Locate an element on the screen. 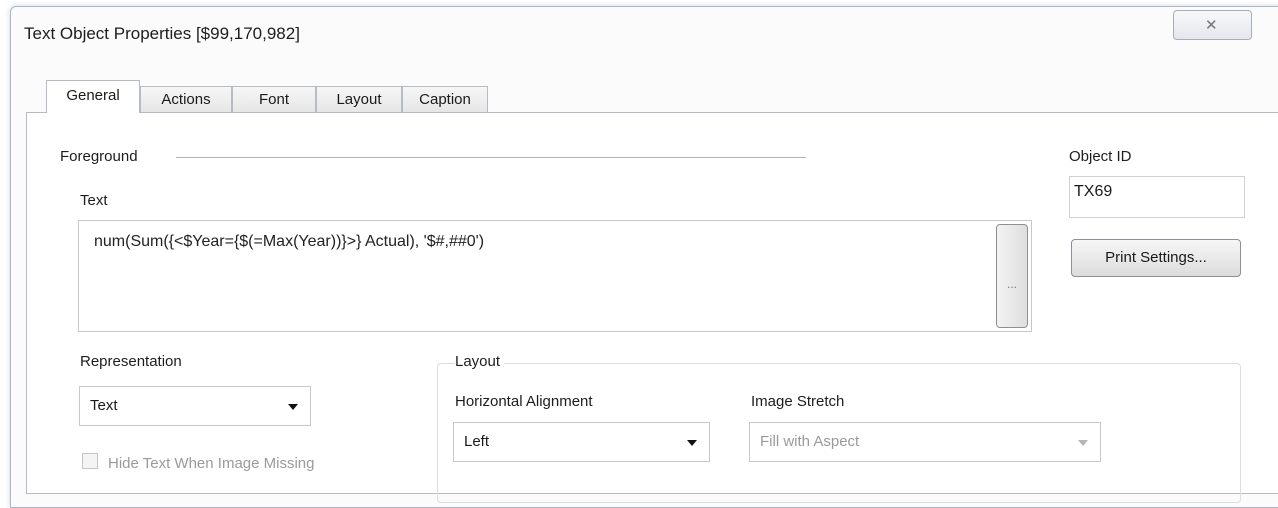  image-stretch-dropdown: Fill with Aspect is located at coordinates (925, 442).